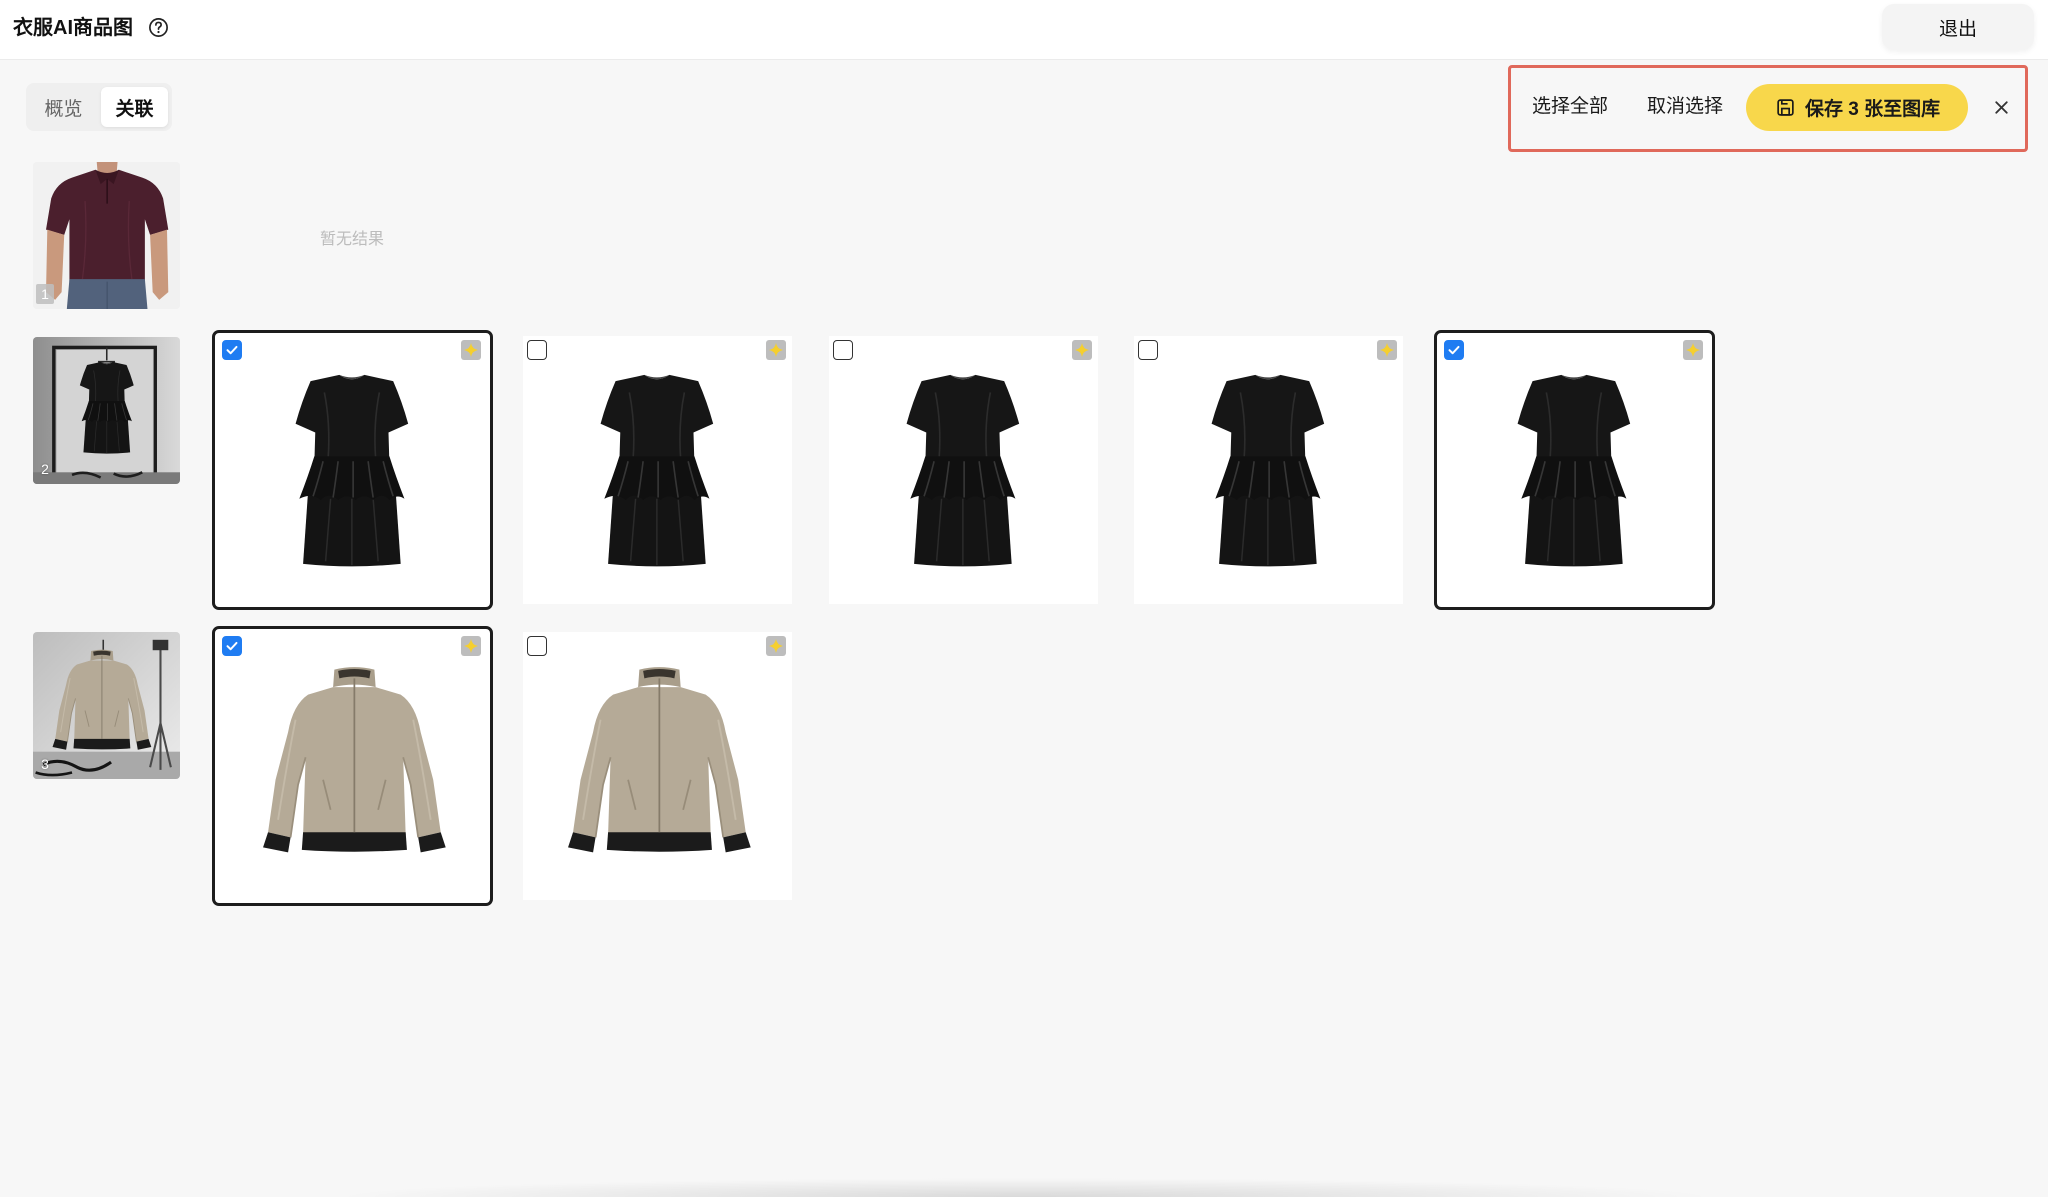 The width and height of the screenshot is (2048, 1197). Describe the element at coordinates (2001, 107) in the screenshot. I see `close-icon` at that location.